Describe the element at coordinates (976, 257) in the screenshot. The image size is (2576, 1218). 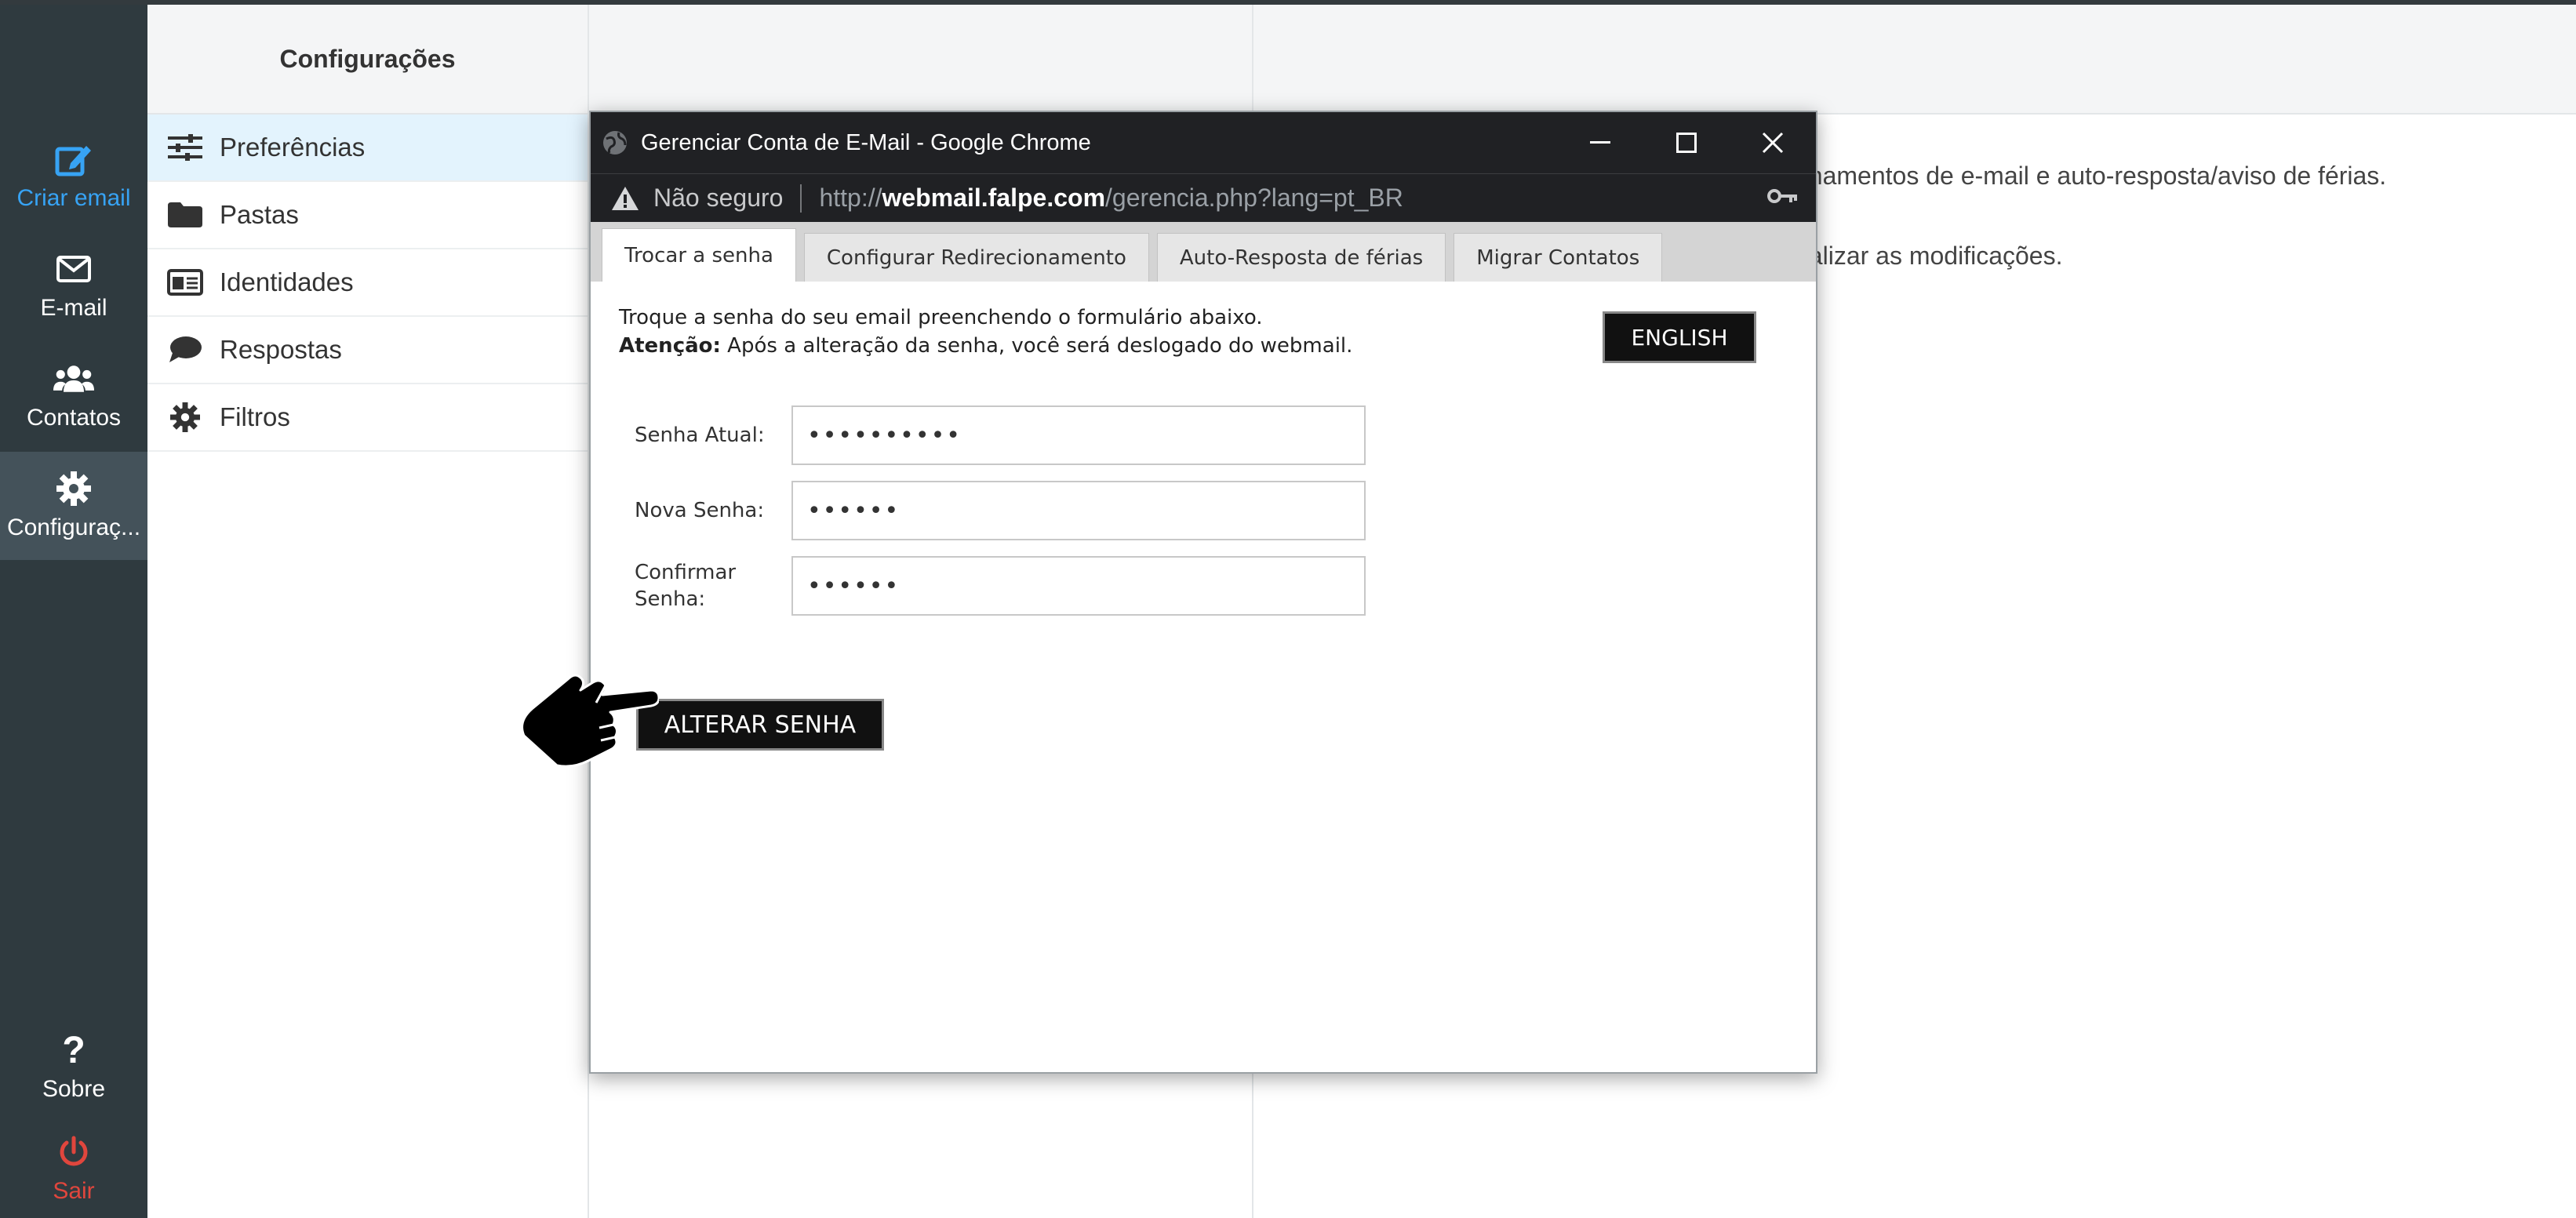
I see `tab-redirect: Configurar Redirecionamento` at that location.